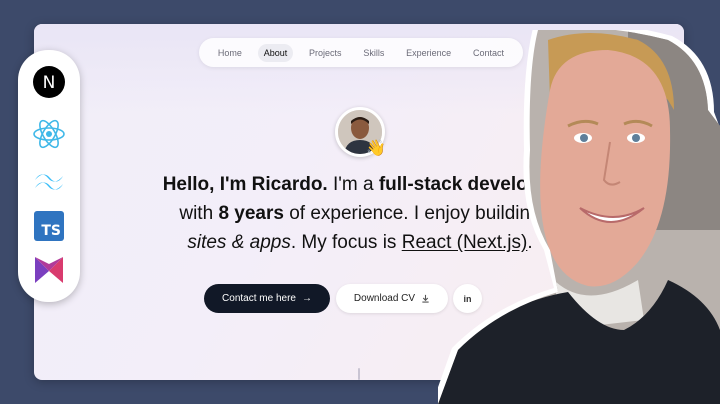  Describe the element at coordinates (239, 242) in the screenshot. I see `sites-apps: sites & apps` at that location.